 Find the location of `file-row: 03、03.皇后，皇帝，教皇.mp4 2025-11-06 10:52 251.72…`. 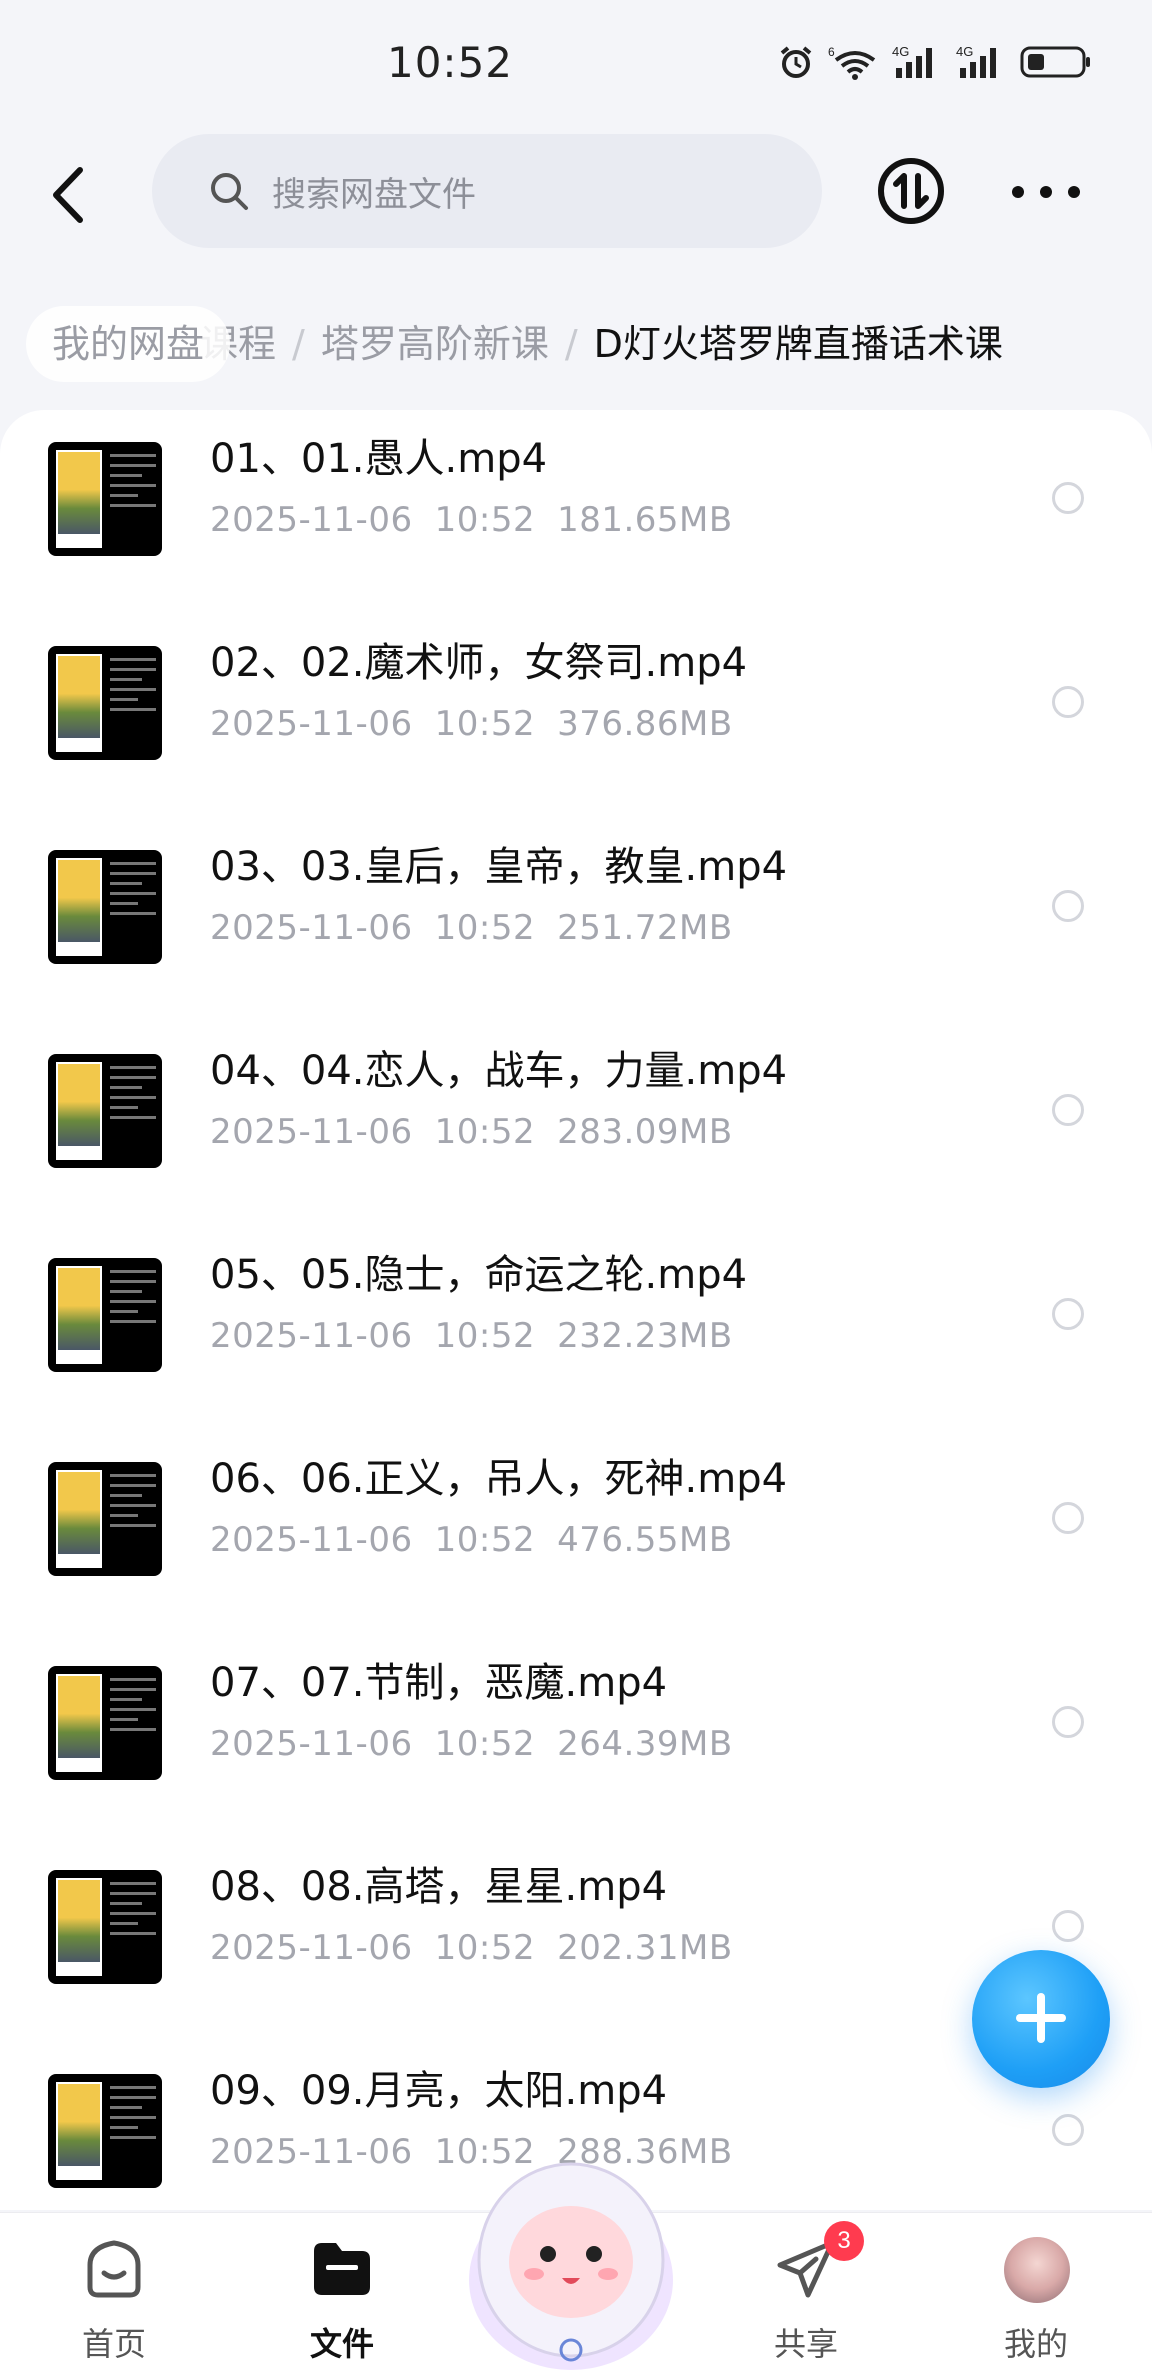

file-row: 03、03.皇后，皇帝，教皇.mp4 2025-11-06 10:52 251.72… is located at coordinates (576, 932).